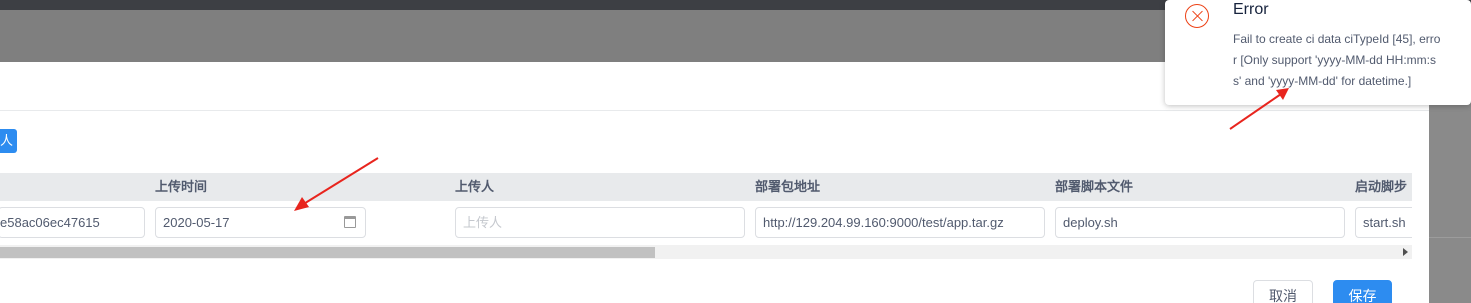 Image resolution: width=1471 pixels, height=303 pixels. What do you see at coordinates (706, 187) in the screenshot?
I see `table-header: 上传时间 上传人 部署包地址 部署脚本文件 启动脚步` at bounding box center [706, 187].